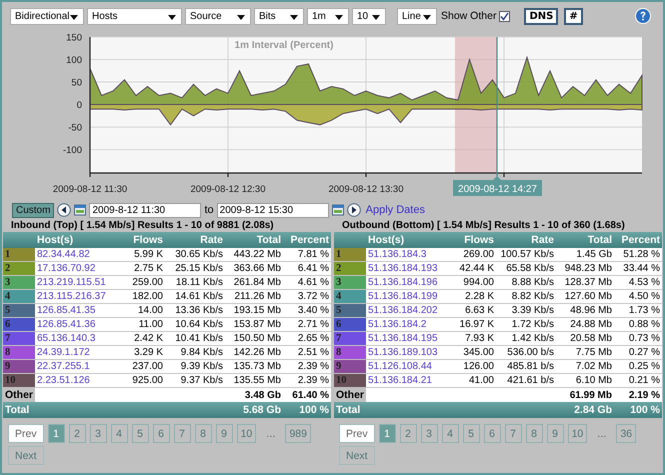  Describe the element at coordinates (328, 16) in the screenshot. I see `dropdown: 1m` at that location.